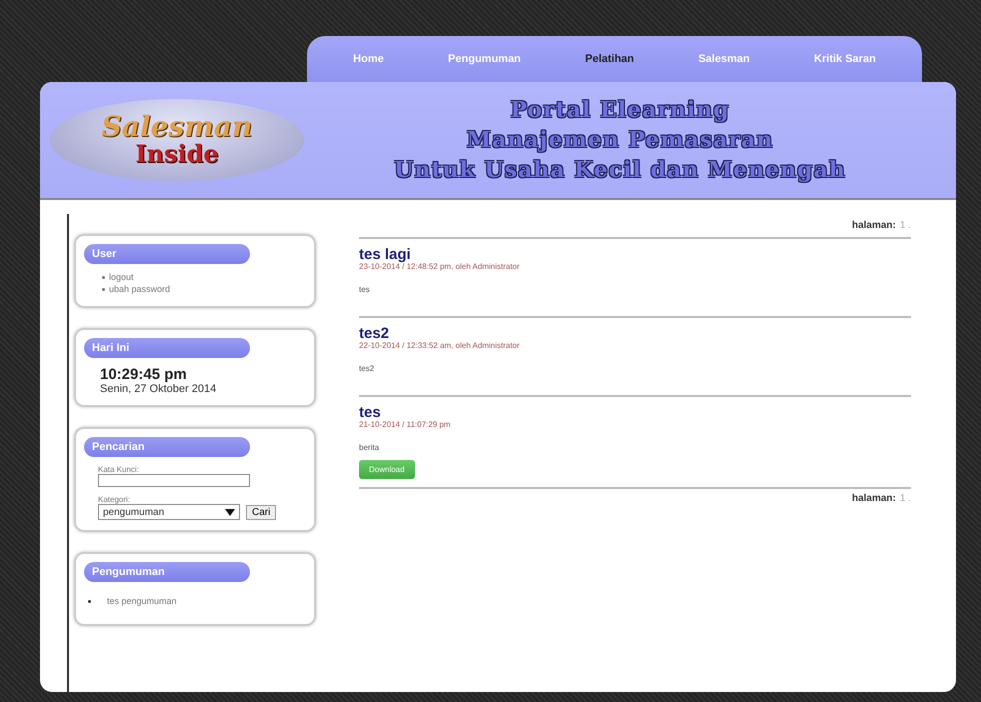 This screenshot has height=702, width=981. I want to click on post-meta: 23-10-2014 / 12:48:52 pm, oleh Administrator, so click(439, 266).